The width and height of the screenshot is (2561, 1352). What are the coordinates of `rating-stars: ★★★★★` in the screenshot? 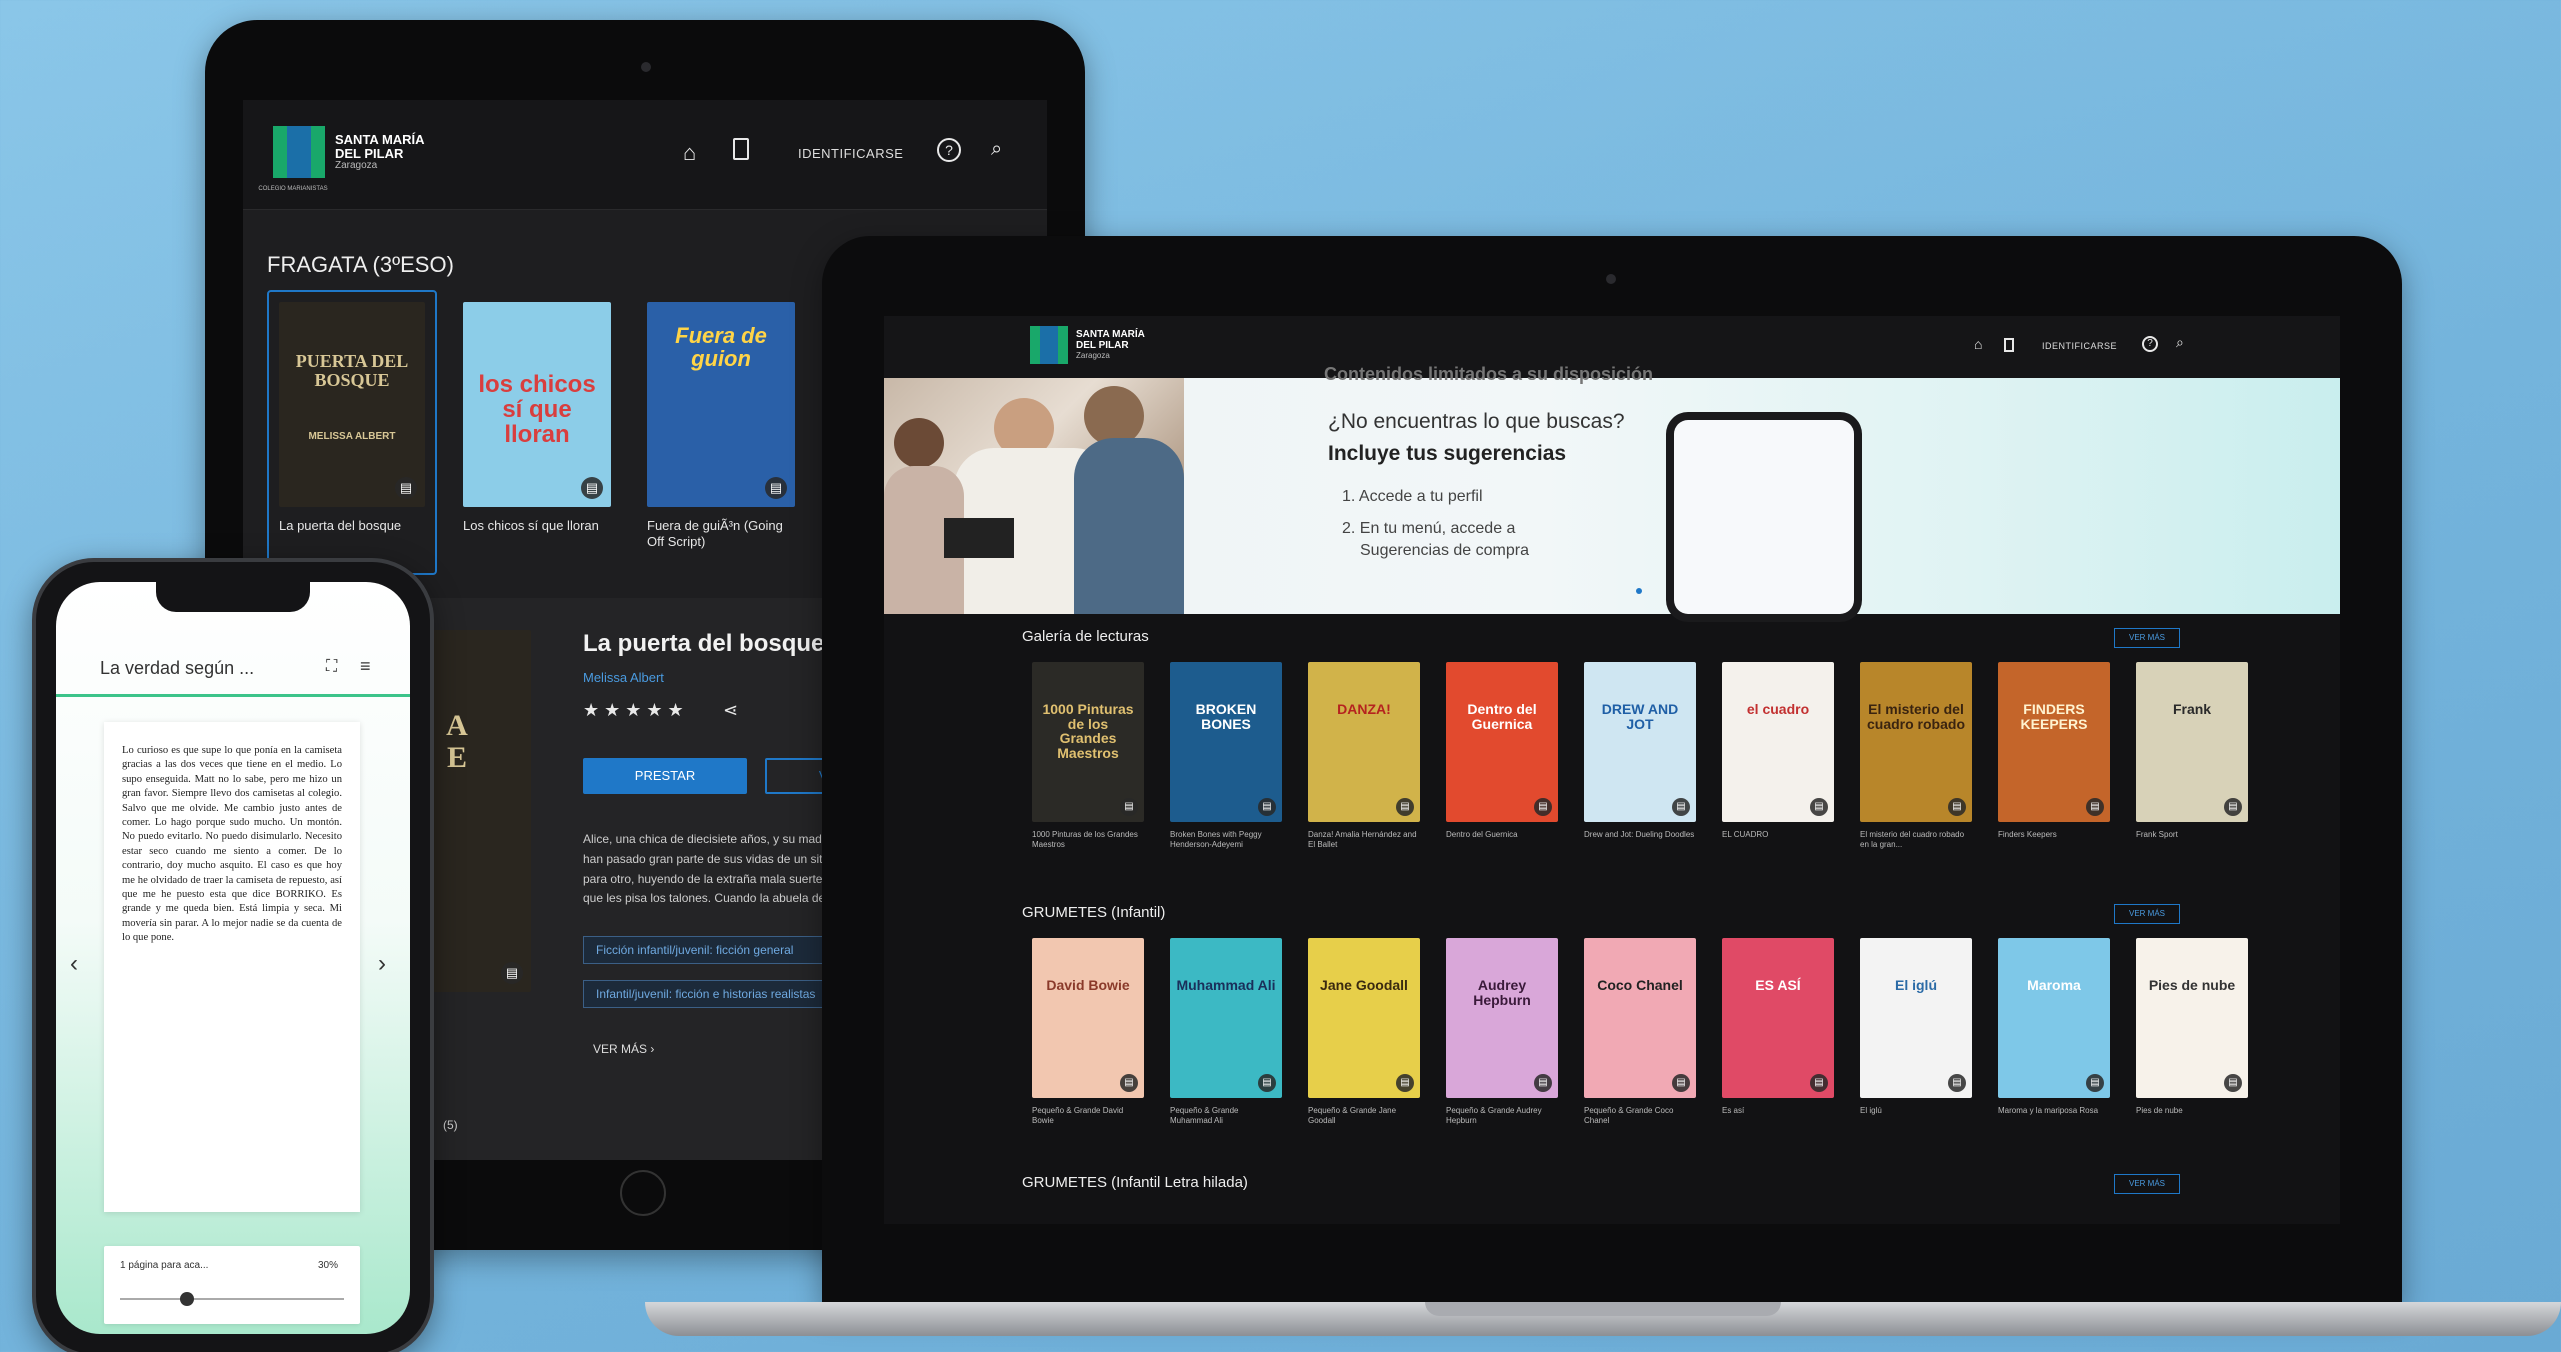 It's located at (636, 710).